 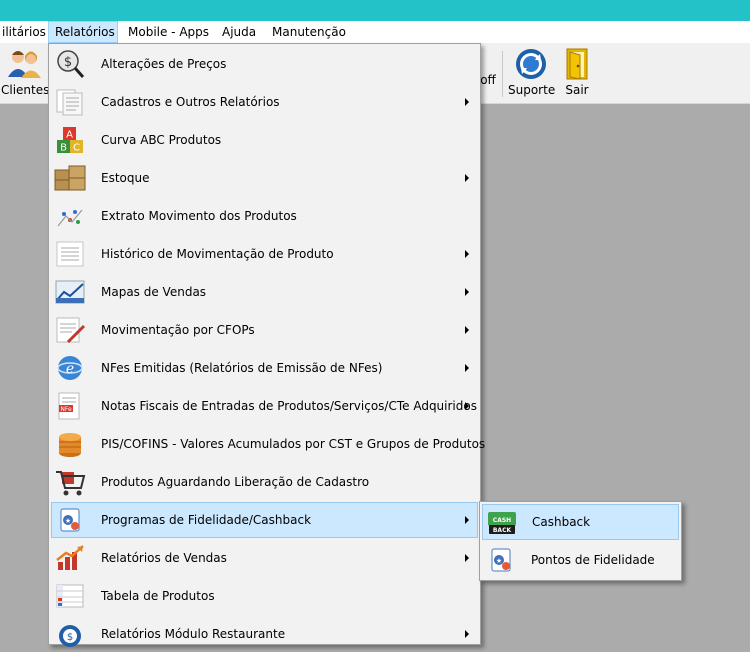 I want to click on submenu-item-pontos-fidelidade: ★ Pontos de Fidelidade, so click(x=580, y=560).